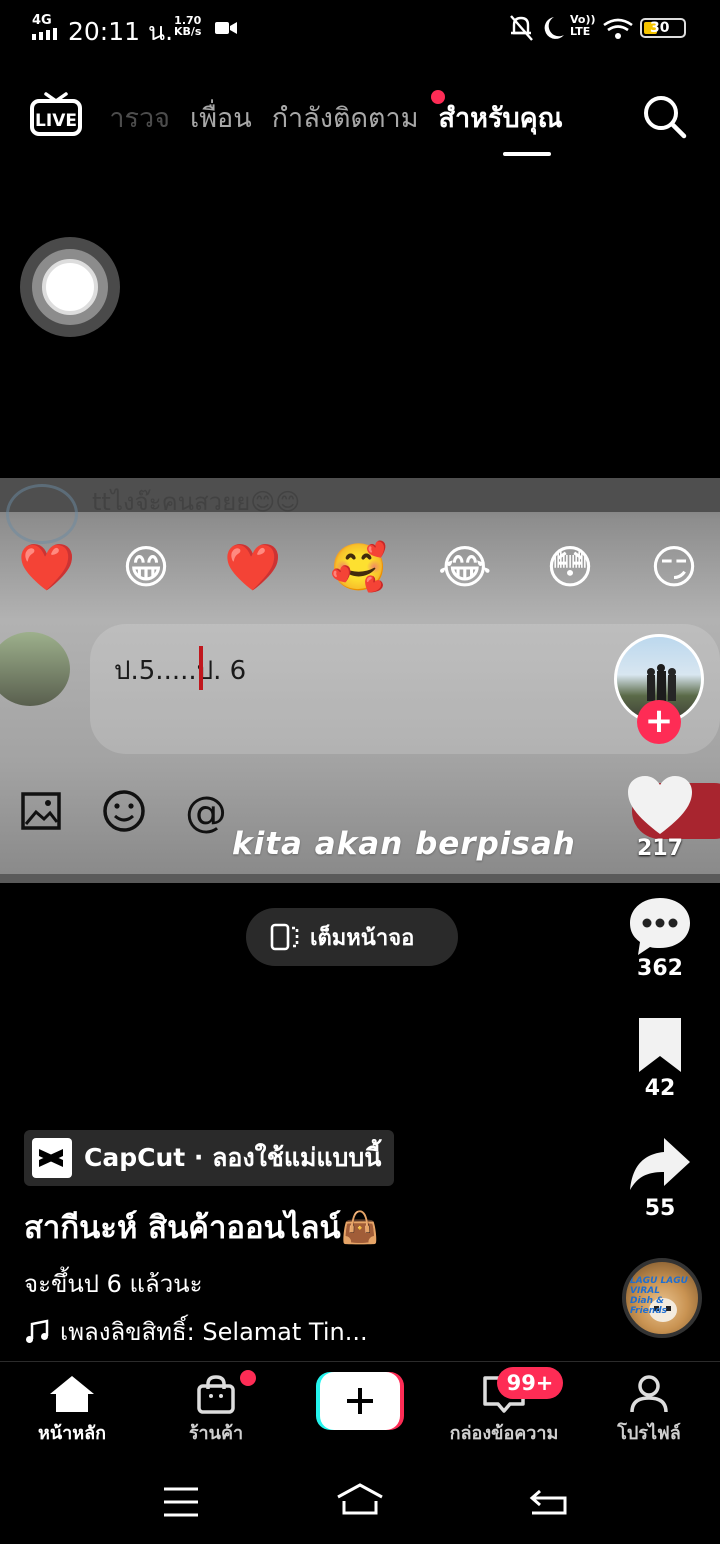 The height and width of the screenshot is (1544, 720). What do you see at coordinates (570, 567) in the screenshot?
I see `emoji-flushed: 😳` at bounding box center [570, 567].